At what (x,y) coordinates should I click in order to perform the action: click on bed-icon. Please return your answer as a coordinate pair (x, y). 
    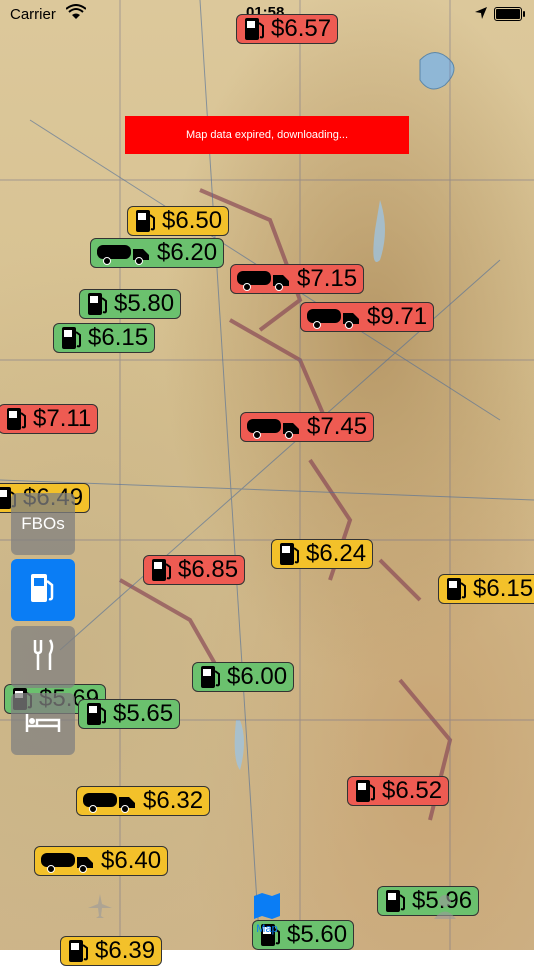
    Looking at the image, I should click on (43, 724).